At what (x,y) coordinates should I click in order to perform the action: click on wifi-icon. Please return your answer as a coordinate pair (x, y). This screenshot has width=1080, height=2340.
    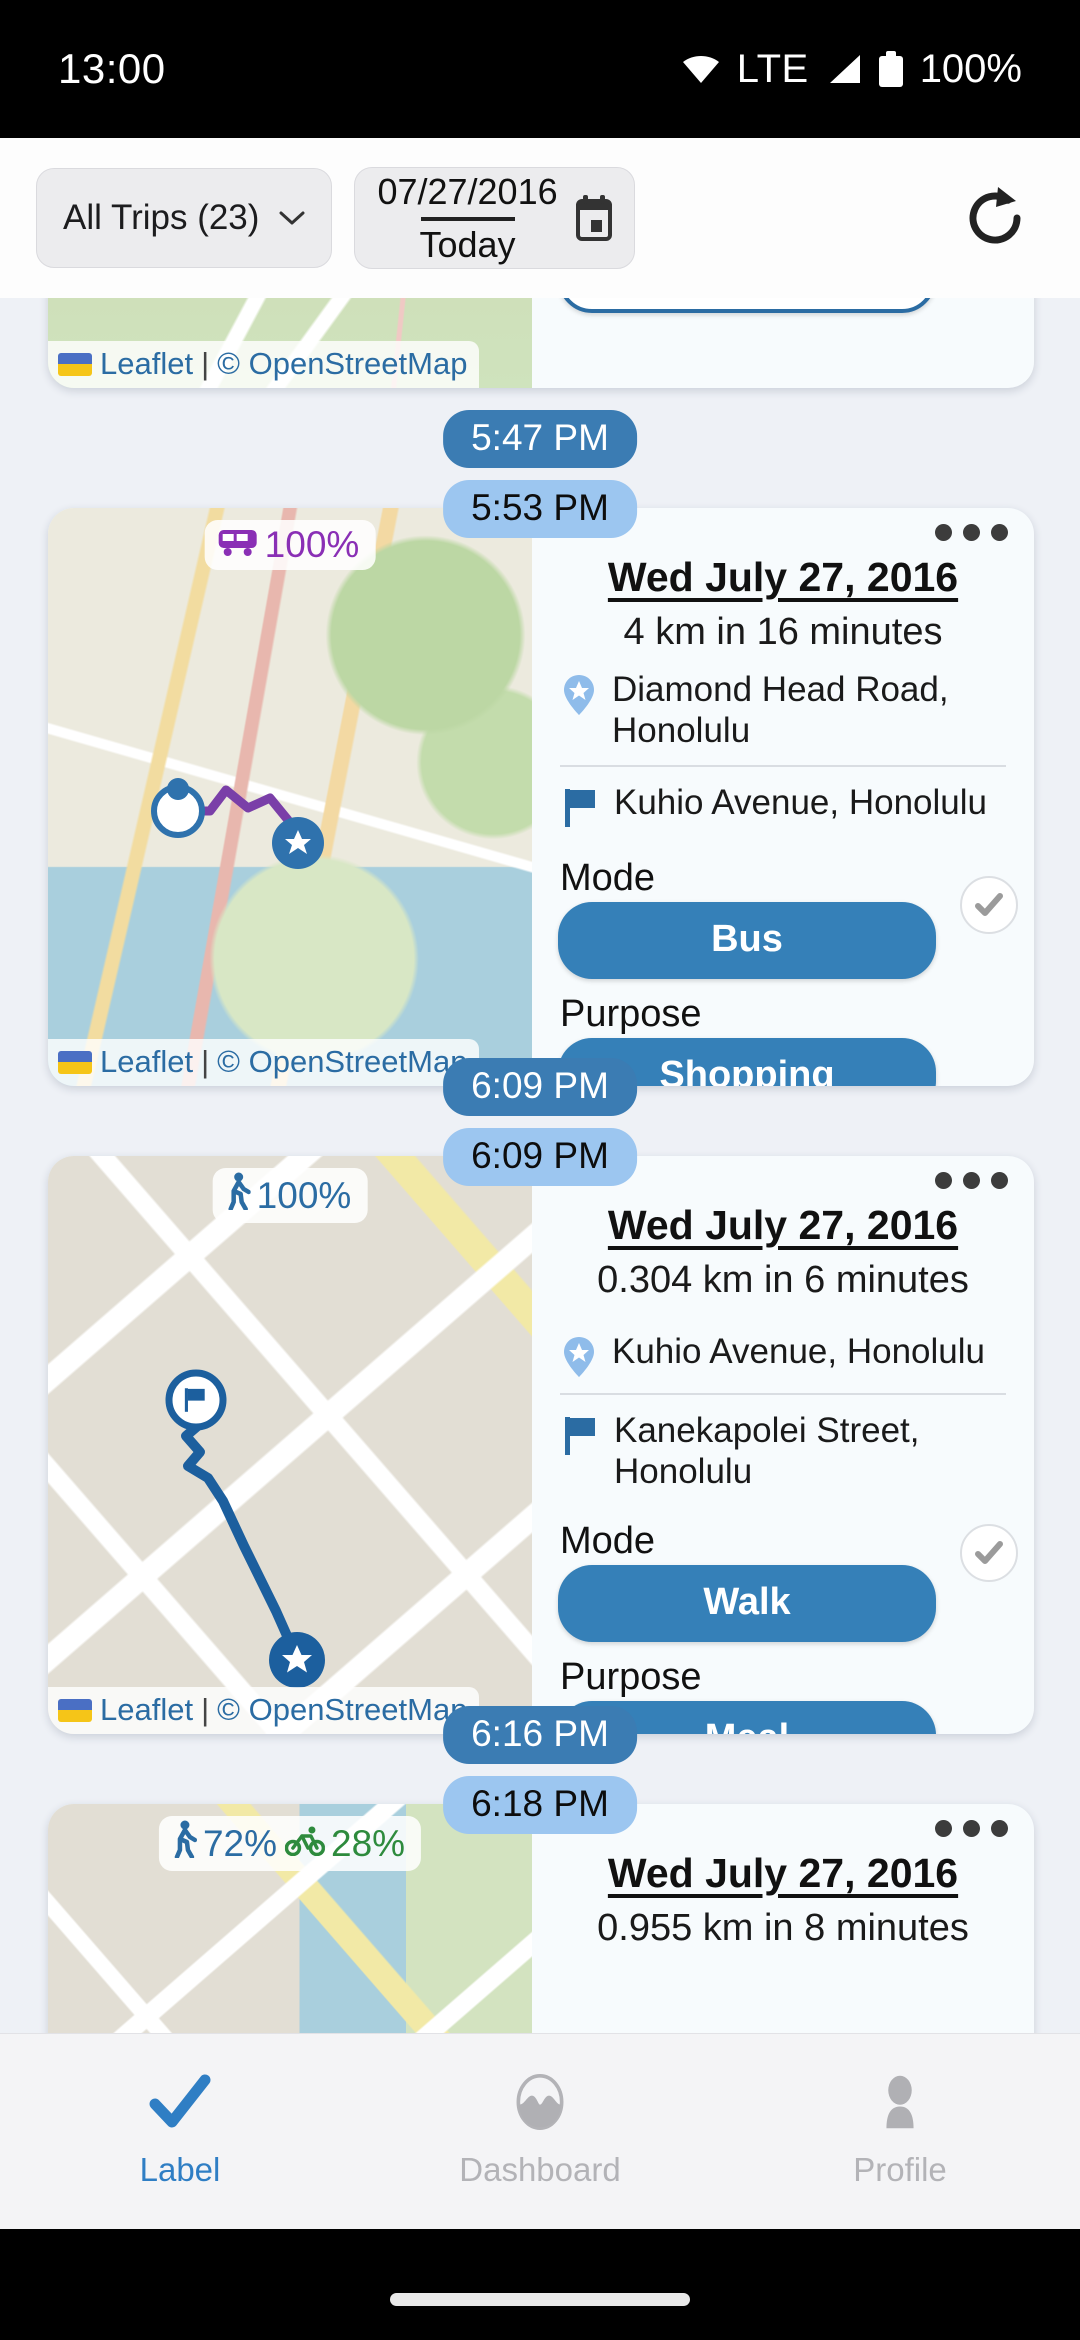
    Looking at the image, I should click on (701, 69).